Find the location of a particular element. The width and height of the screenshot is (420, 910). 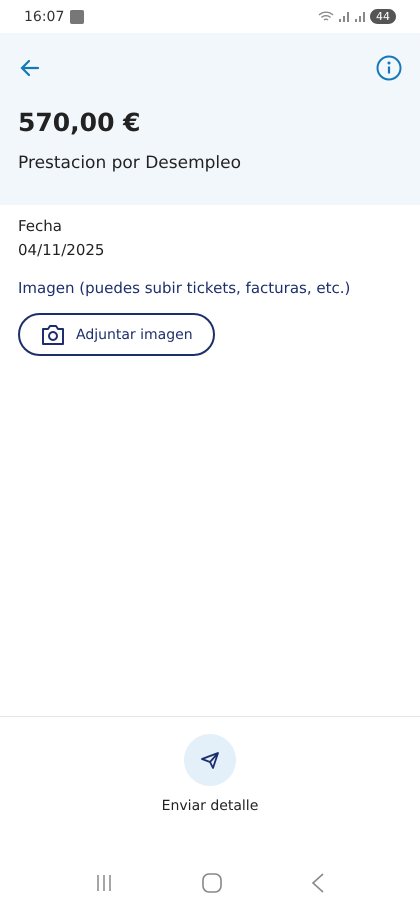

home-button is located at coordinates (212, 883).